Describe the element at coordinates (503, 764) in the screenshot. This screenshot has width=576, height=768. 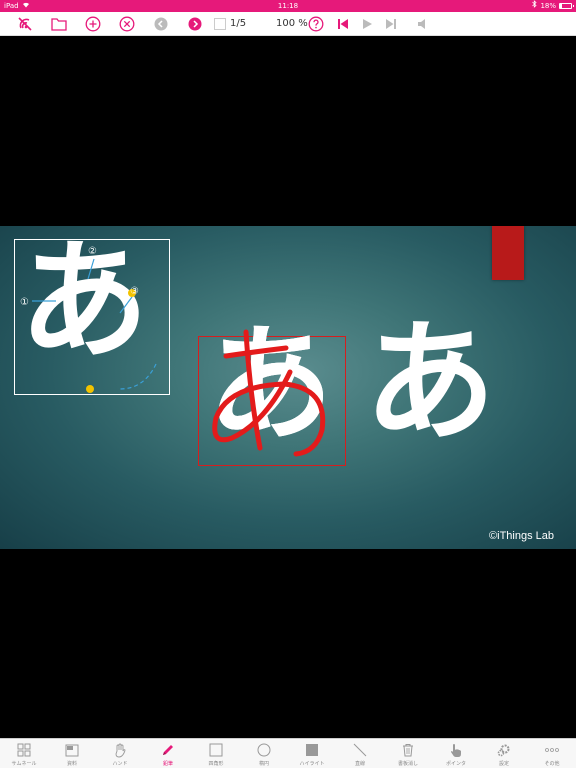
I see `tab-label: 設定` at that location.